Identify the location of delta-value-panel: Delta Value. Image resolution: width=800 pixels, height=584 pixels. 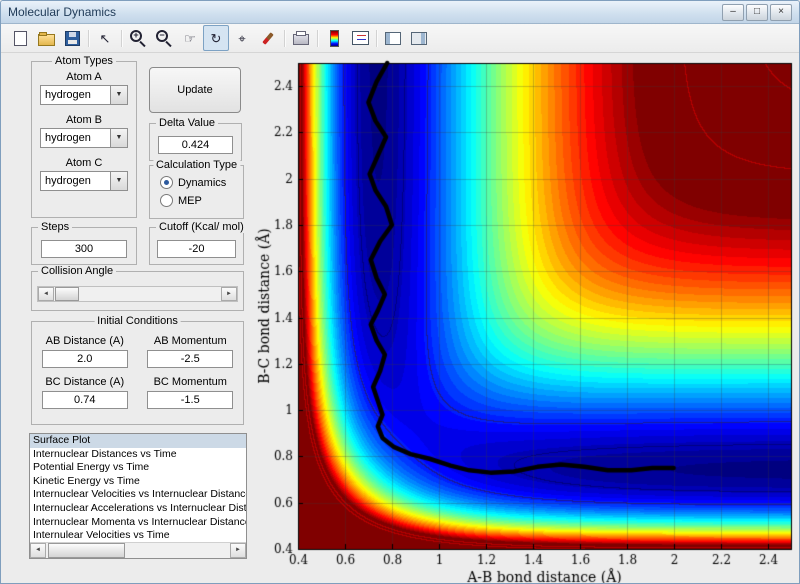
(195, 139).